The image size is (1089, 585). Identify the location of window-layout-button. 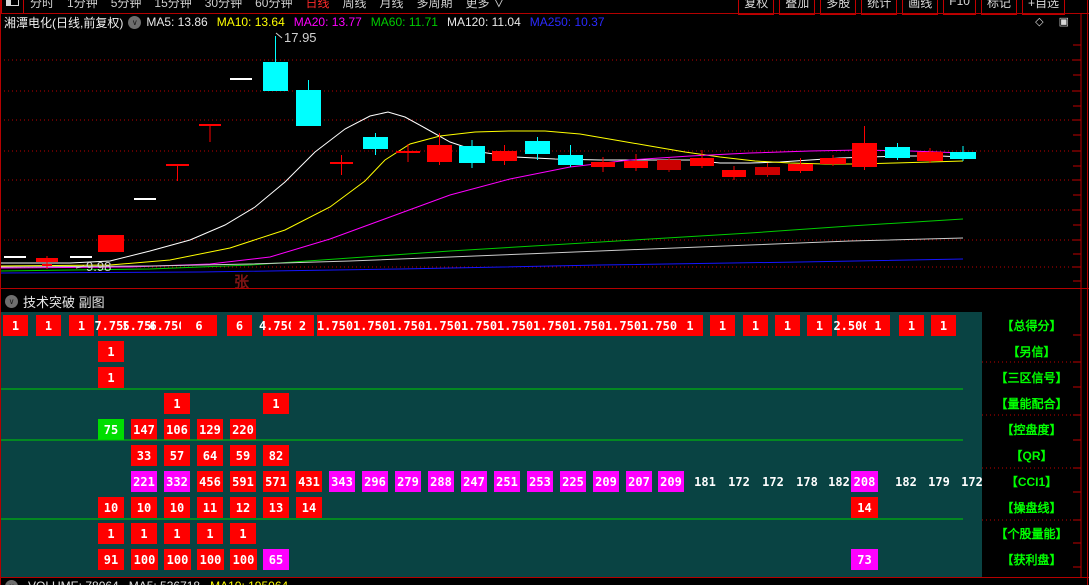
(12, 7).